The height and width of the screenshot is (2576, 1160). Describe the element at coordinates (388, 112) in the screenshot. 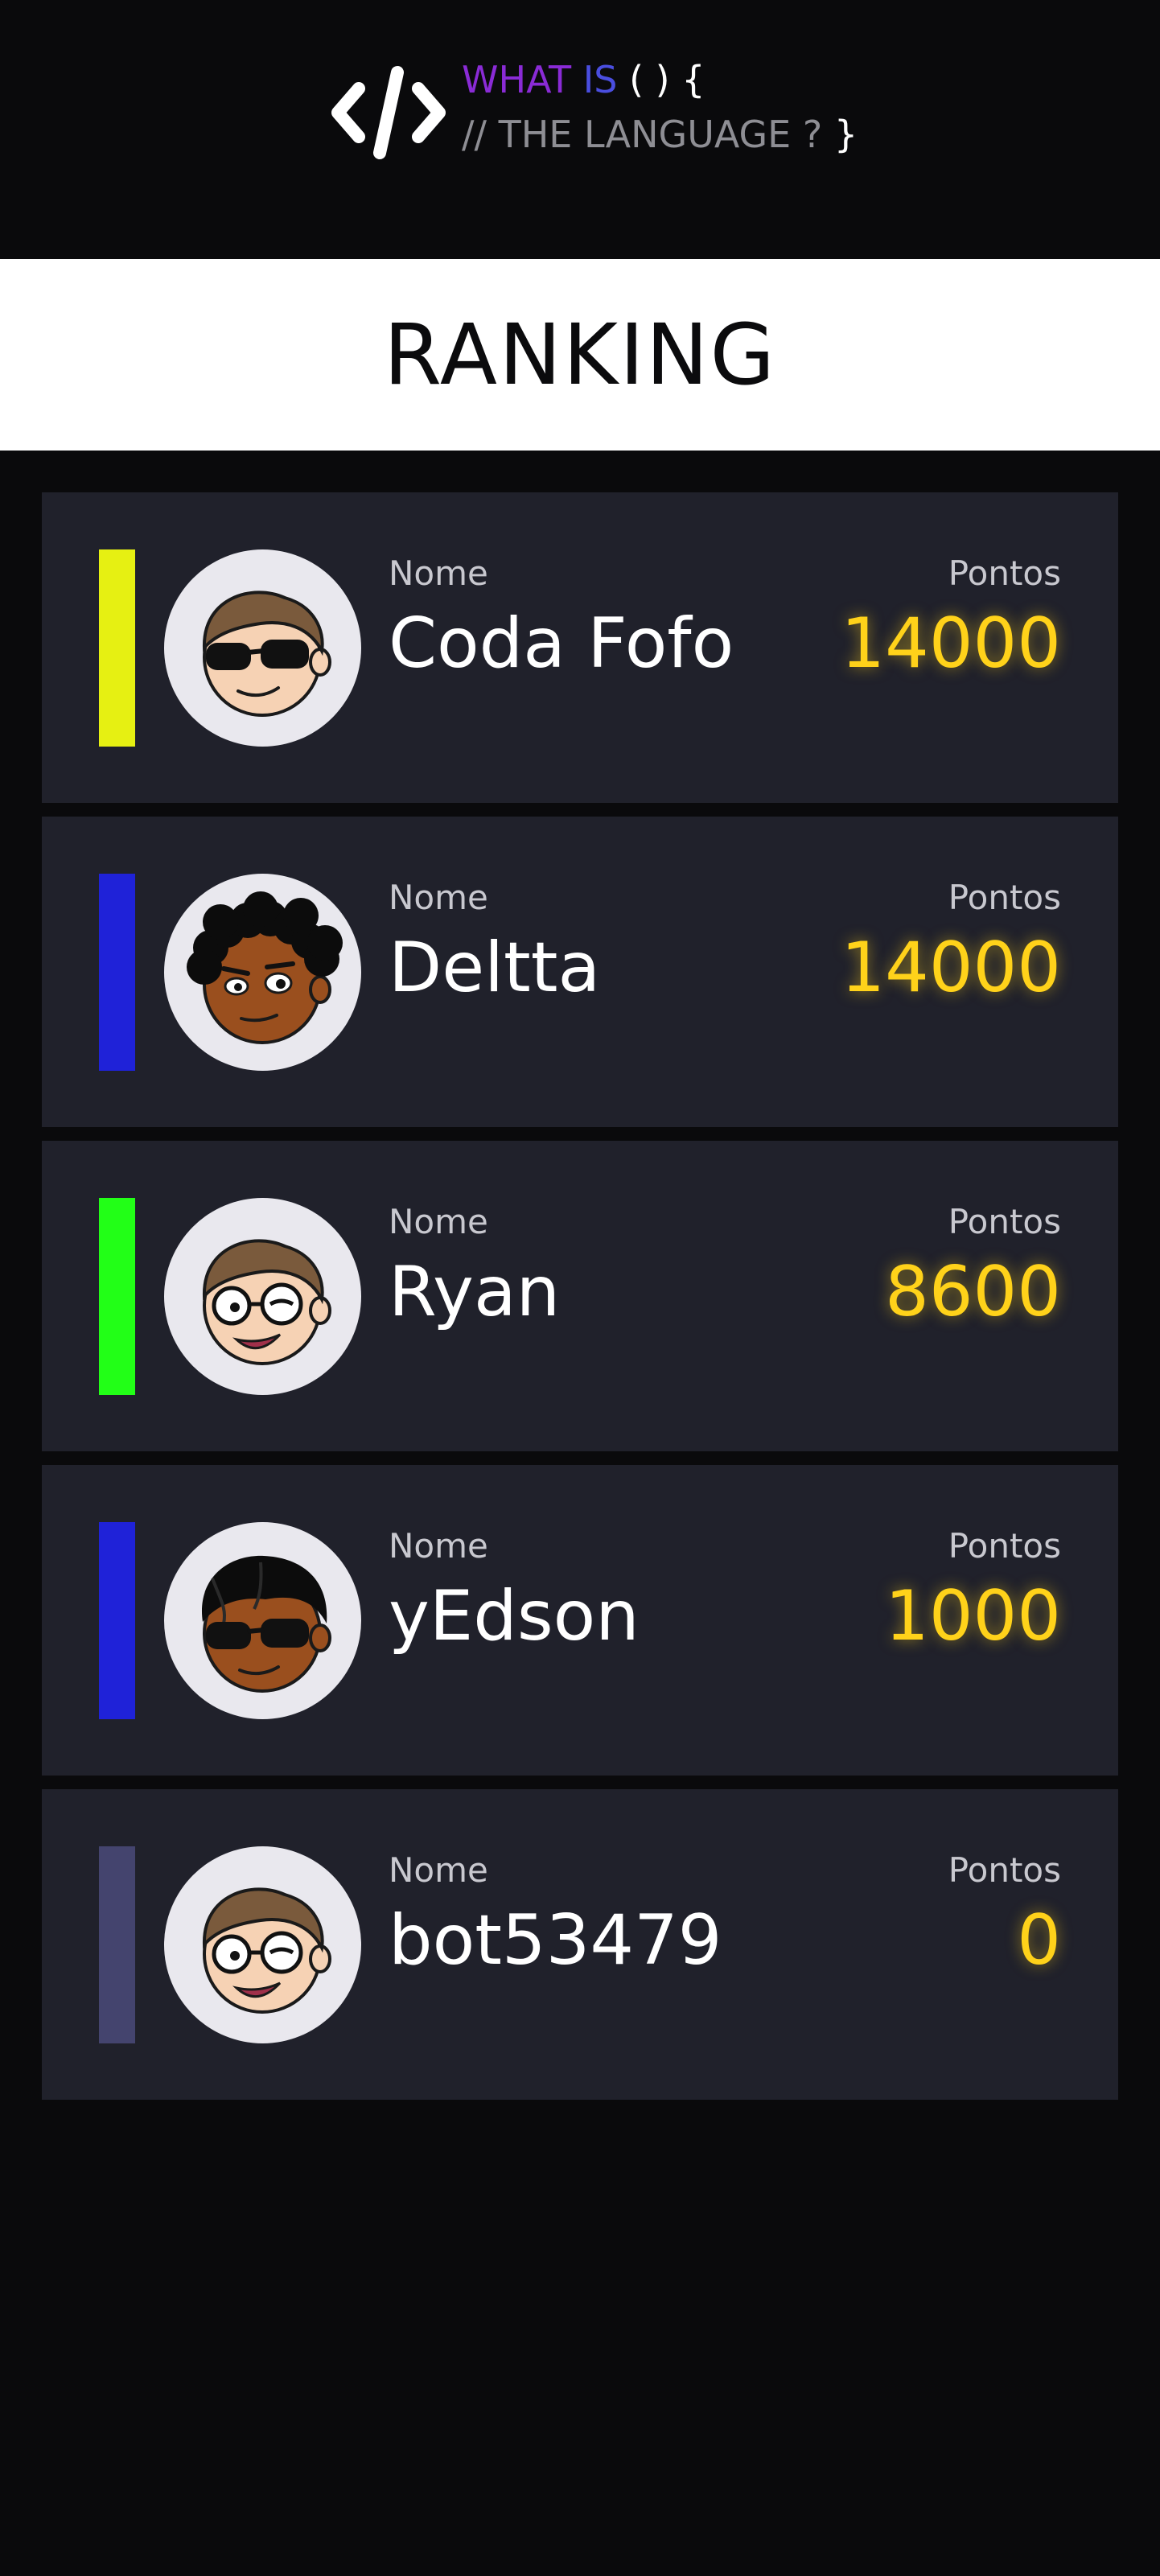

I see `code-brackets-icon` at that location.